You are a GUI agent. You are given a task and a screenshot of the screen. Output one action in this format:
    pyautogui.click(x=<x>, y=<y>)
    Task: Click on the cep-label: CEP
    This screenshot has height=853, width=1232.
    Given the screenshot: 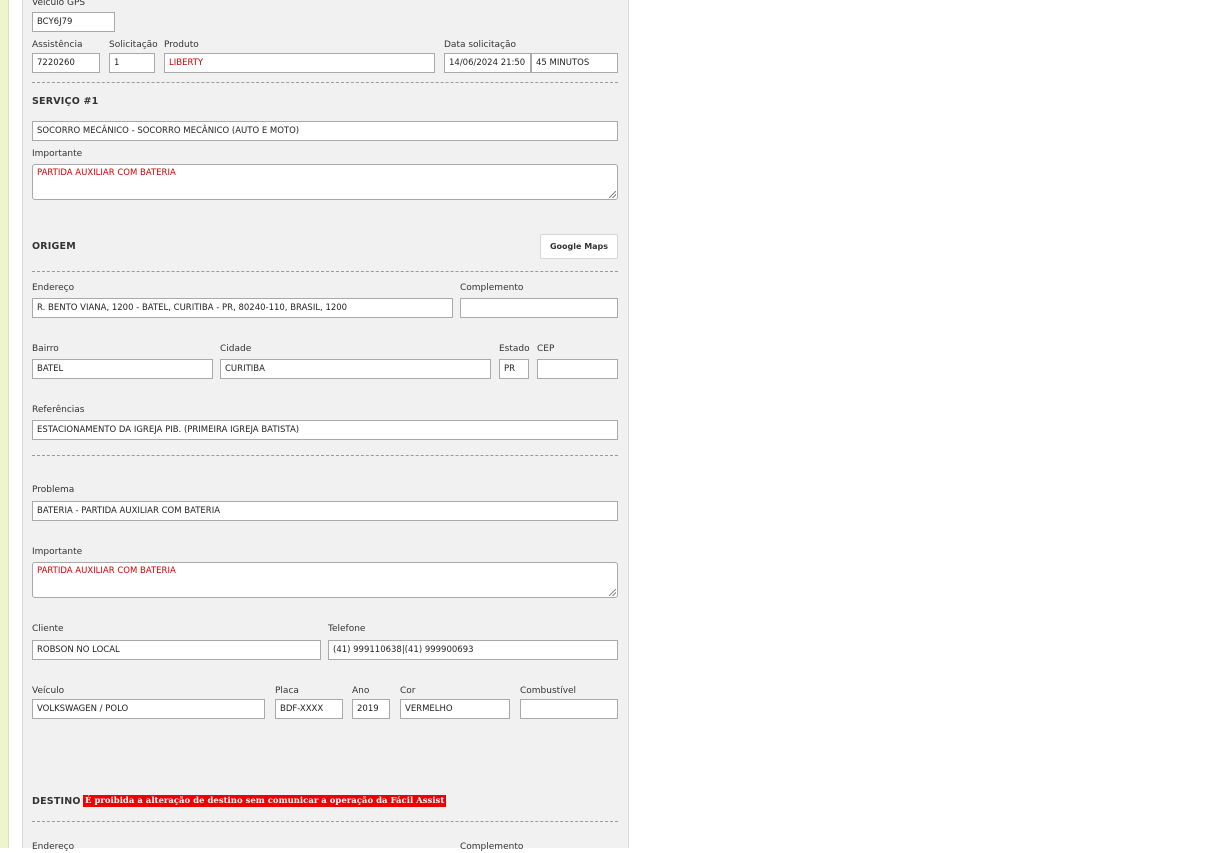 What is the action you would take?
    pyautogui.click(x=546, y=349)
    